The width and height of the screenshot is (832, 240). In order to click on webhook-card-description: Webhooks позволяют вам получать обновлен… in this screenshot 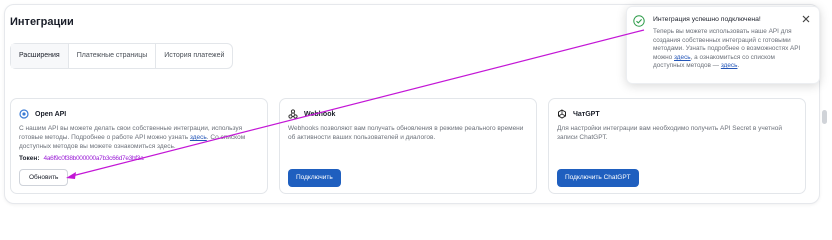, I will do `click(406, 133)`.